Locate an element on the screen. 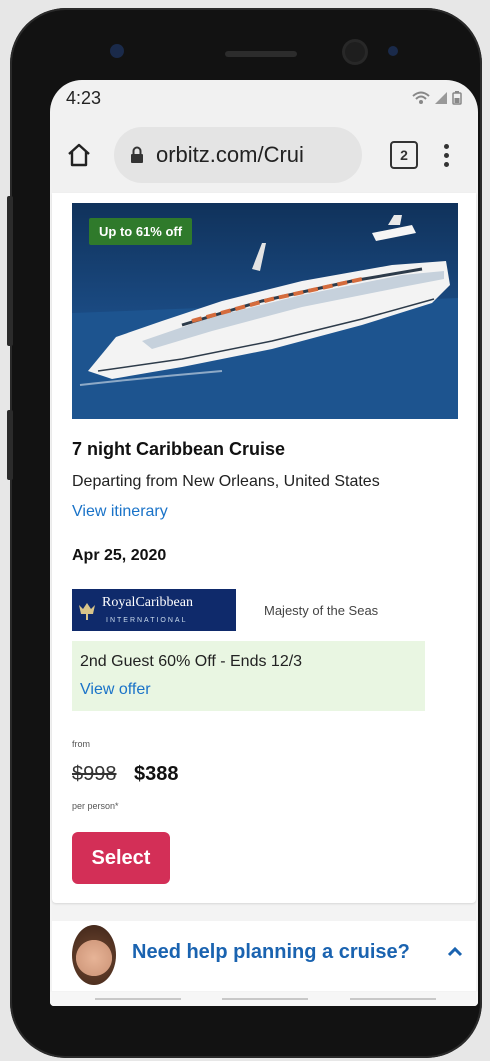 Image resolution: width=490 pixels, height=1061 pixels. wifi-icon is located at coordinates (421, 97).